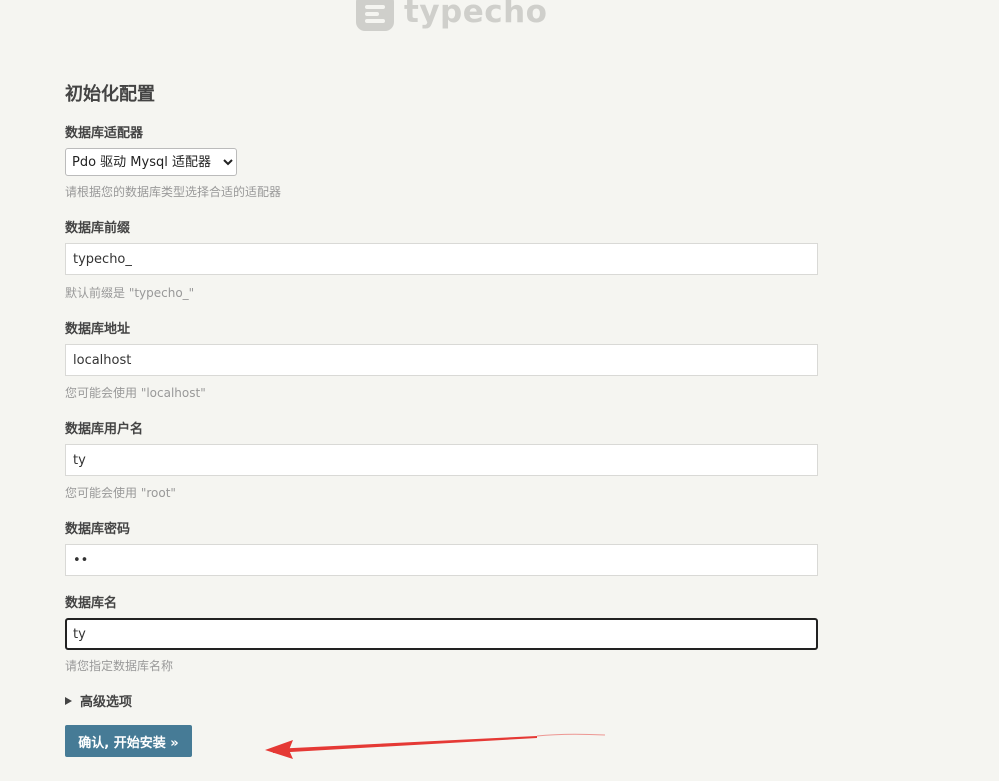 The image size is (999, 781). I want to click on adapter-select: Pdo 驱动 Mysql 适配器, so click(151, 162).